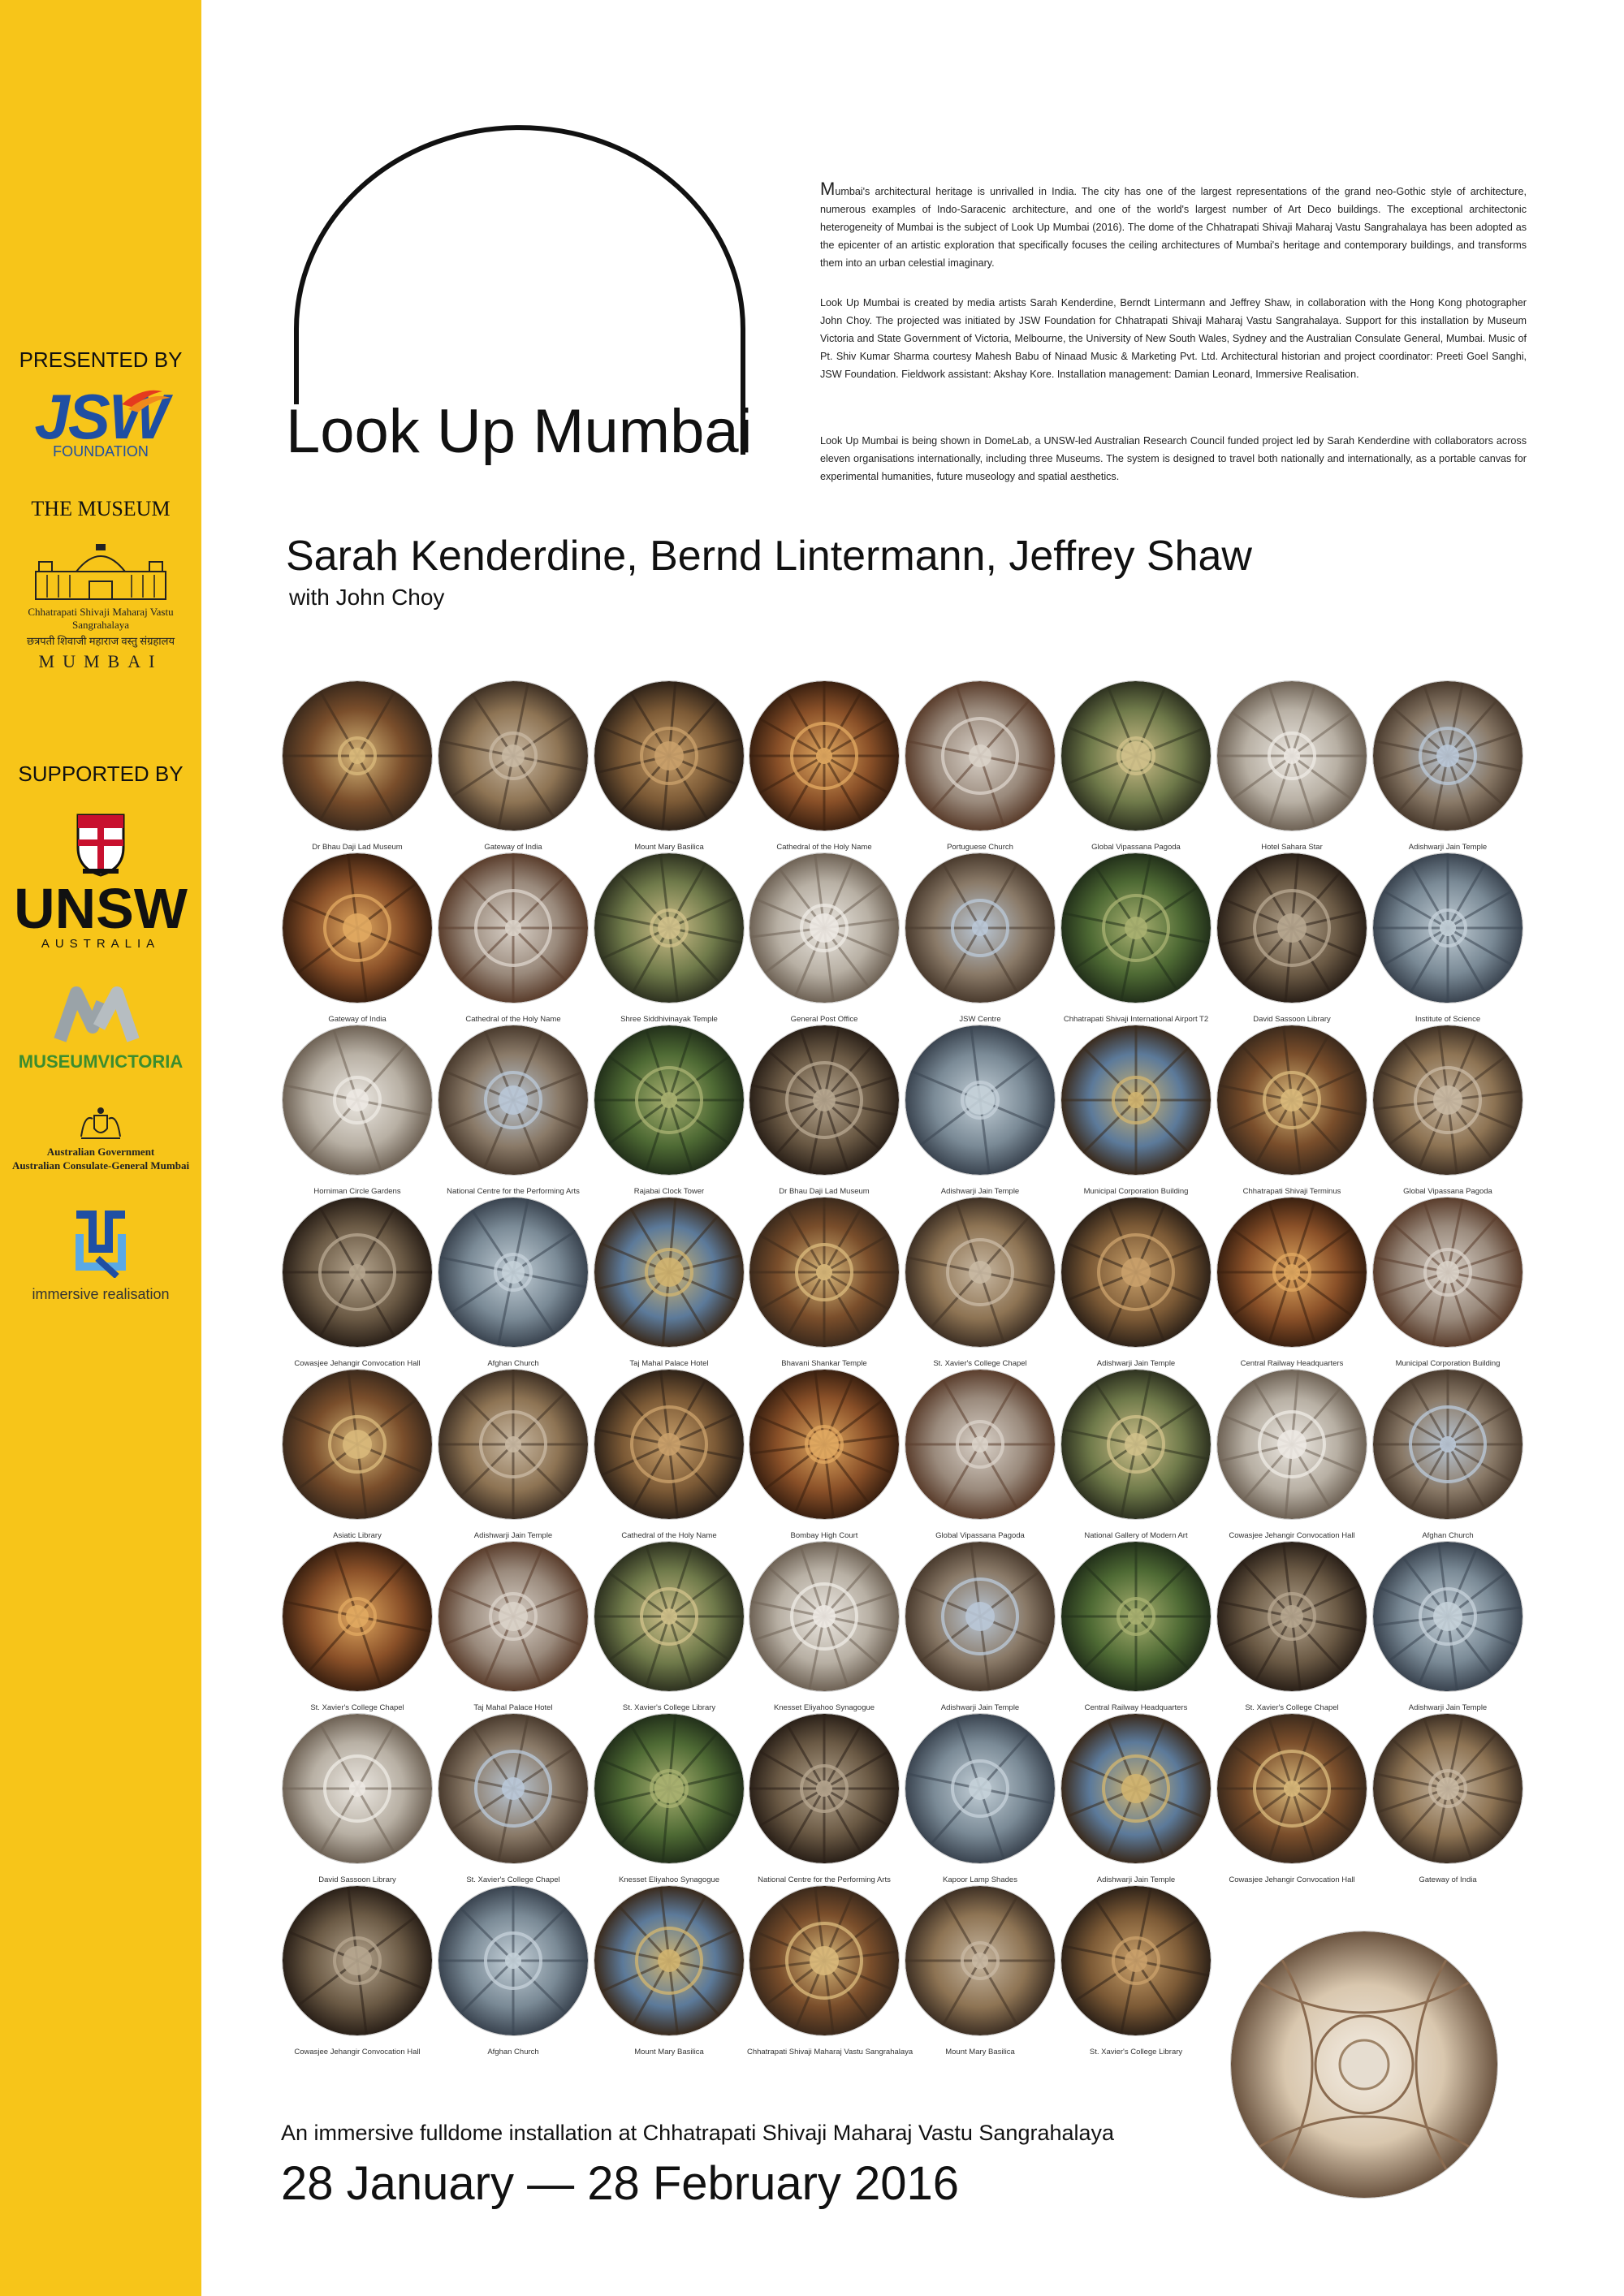 Image resolution: width=1624 pixels, height=2296 pixels. I want to click on featured-dome-image, so click(1364, 2065).